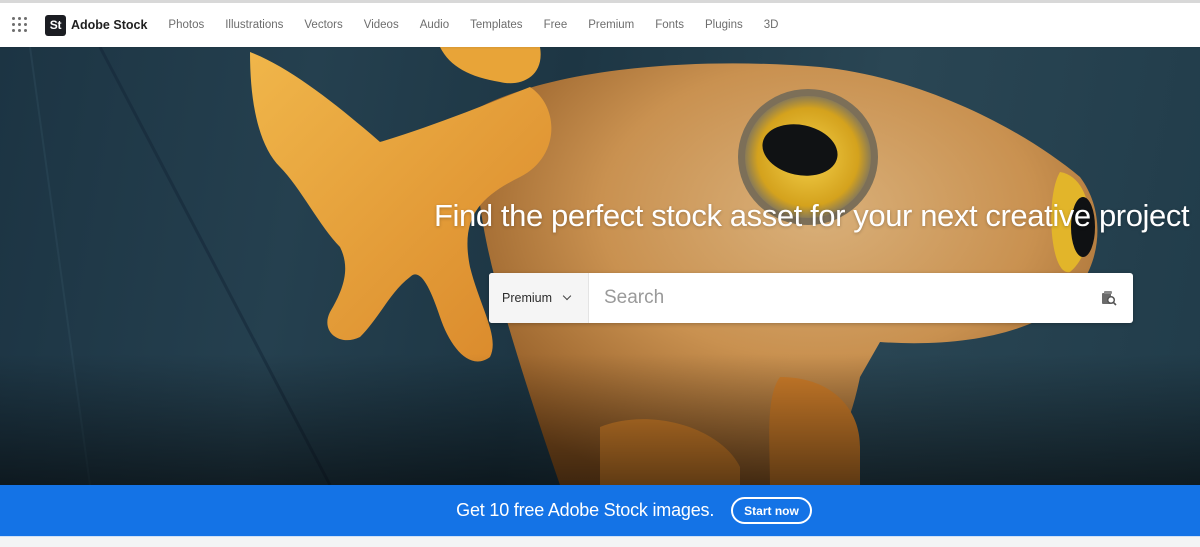 The image size is (1200, 547). Describe the element at coordinates (527, 298) in the screenshot. I see `filter-selected-label: Premium` at that location.